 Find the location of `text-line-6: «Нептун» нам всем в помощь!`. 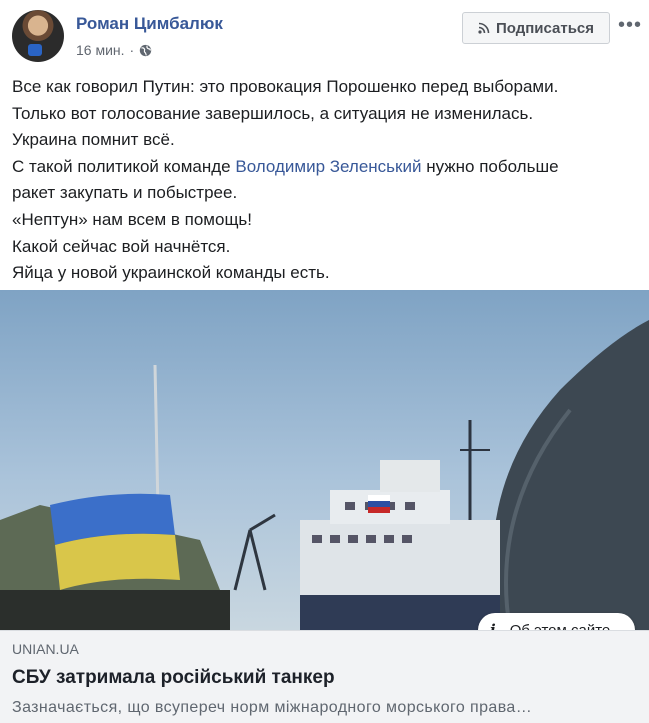

text-line-6: «Нептун» нам всем в помощь! is located at coordinates (132, 219).